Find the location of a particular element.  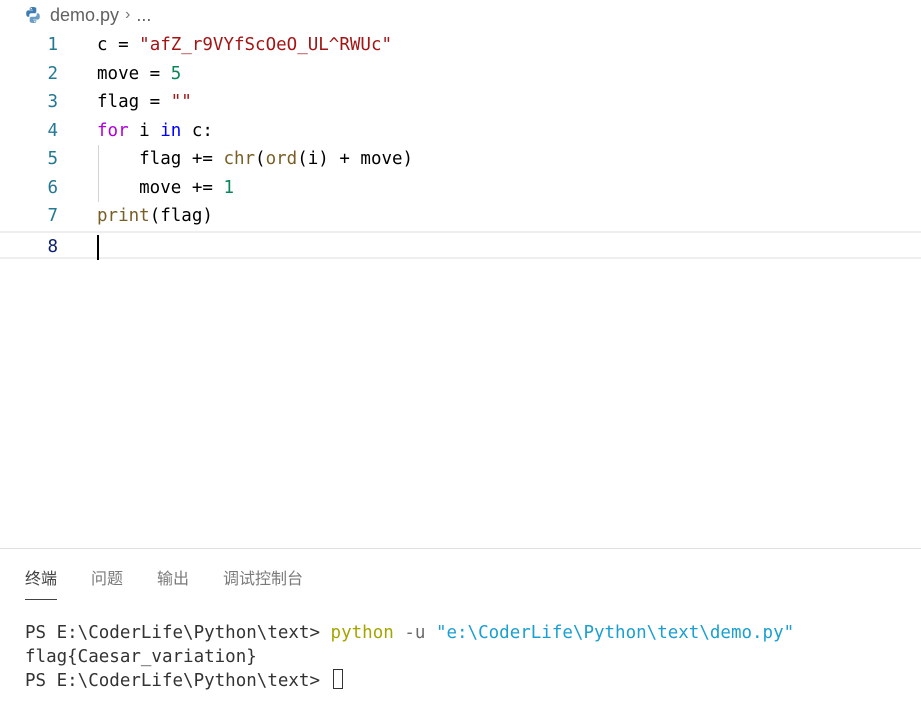

code-text: c = "afZ_r9VYfScOeO_UL^RWUc" is located at coordinates (244, 45).